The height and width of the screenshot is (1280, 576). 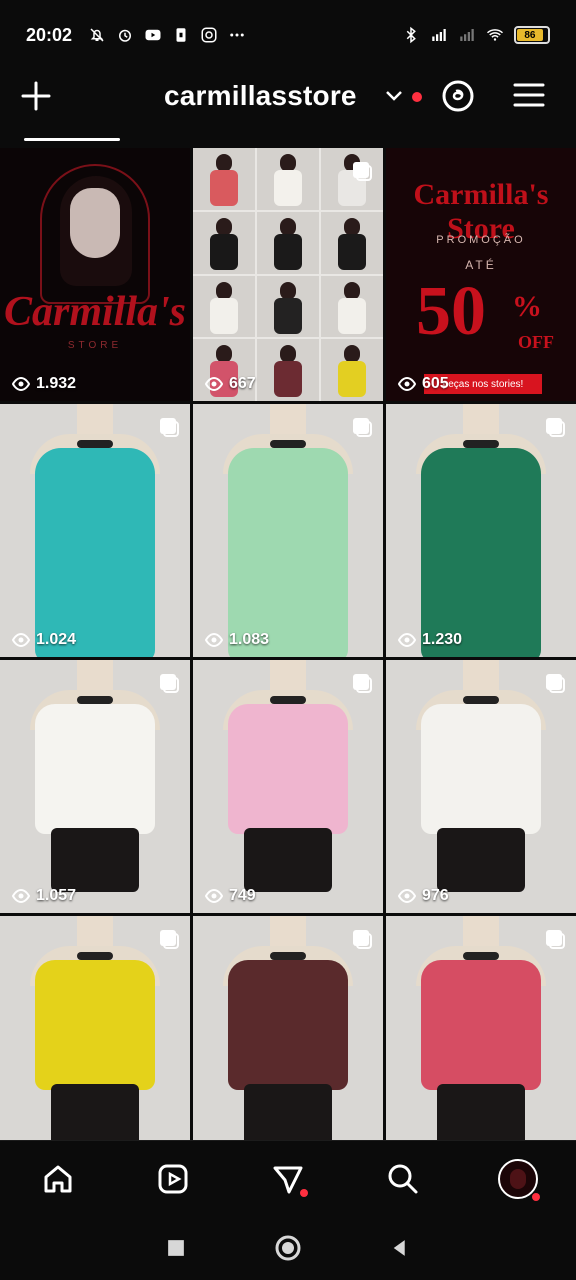 What do you see at coordinates (237, 35) in the screenshot?
I see `more-dots-icon` at bounding box center [237, 35].